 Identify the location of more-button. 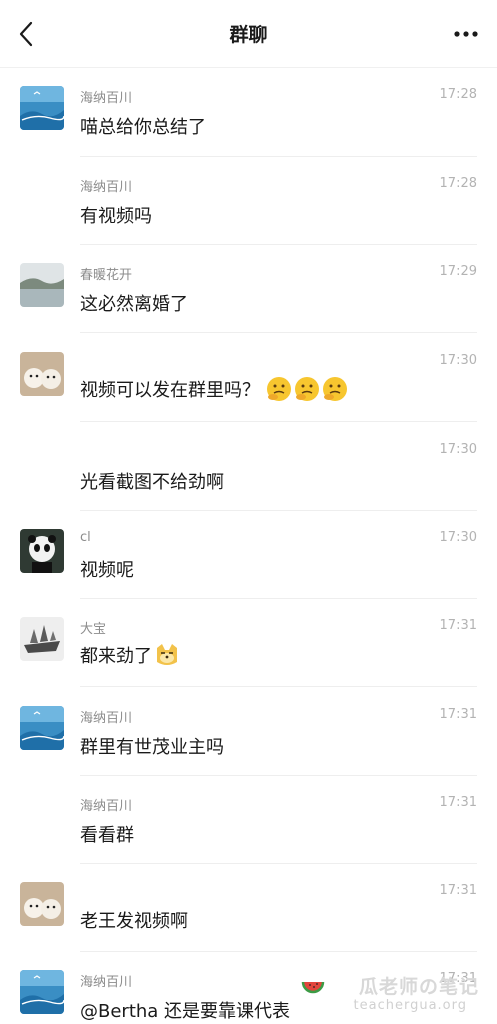
(466, 34).